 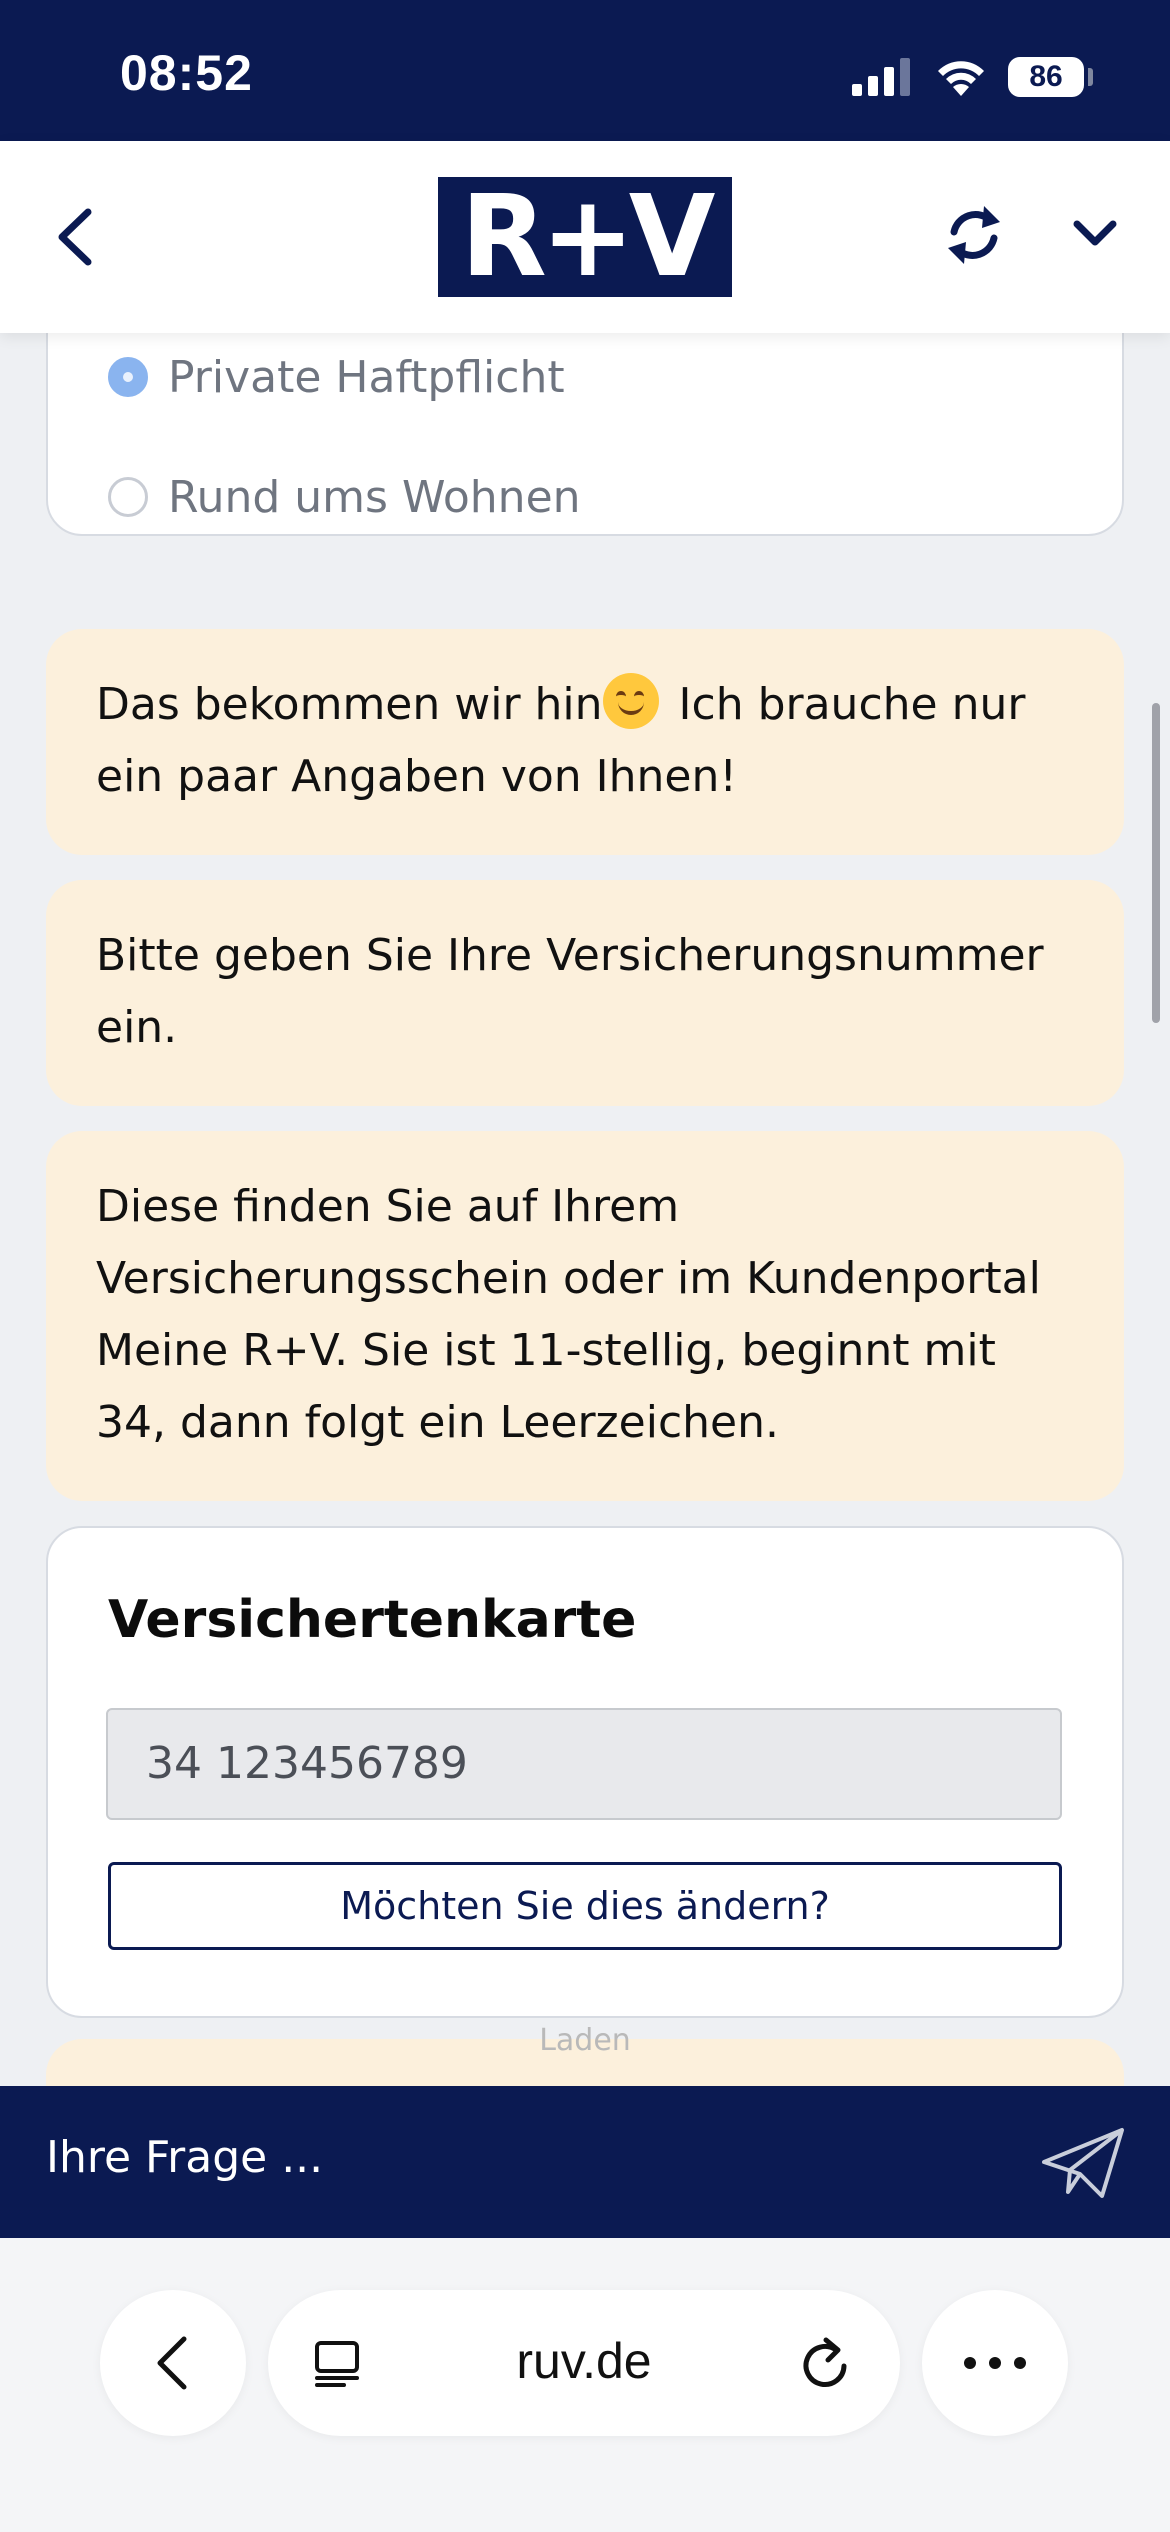 I want to click on topic-options-card: Private Haftpflicht Rund ums Wohnen, so click(x=585, y=434).